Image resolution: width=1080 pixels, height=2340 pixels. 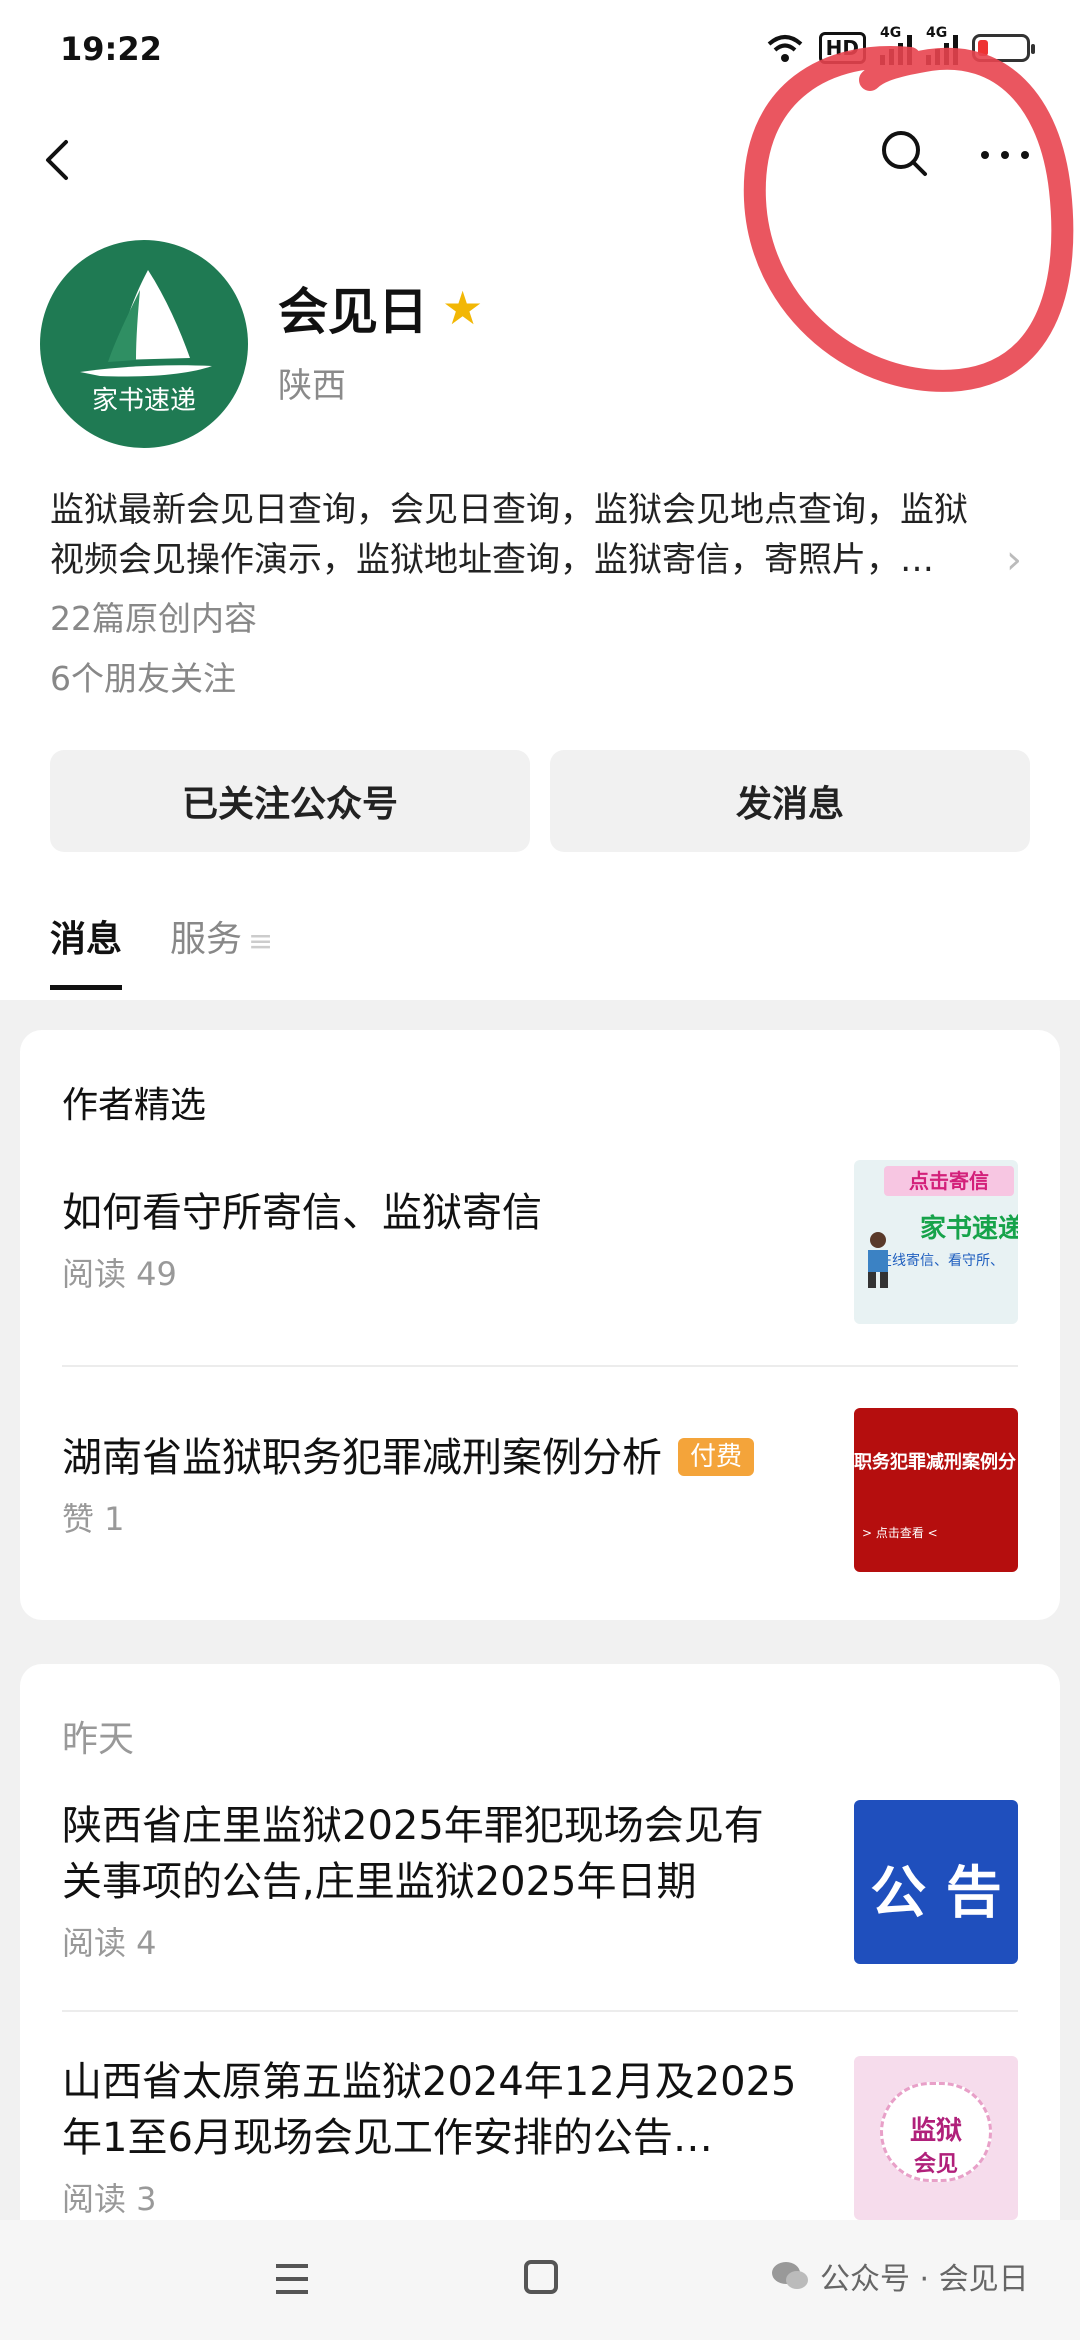 What do you see at coordinates (290, 801) in the screenshot?
I see `followed-button: 已关注公众号` at bounding box center [290, 801].